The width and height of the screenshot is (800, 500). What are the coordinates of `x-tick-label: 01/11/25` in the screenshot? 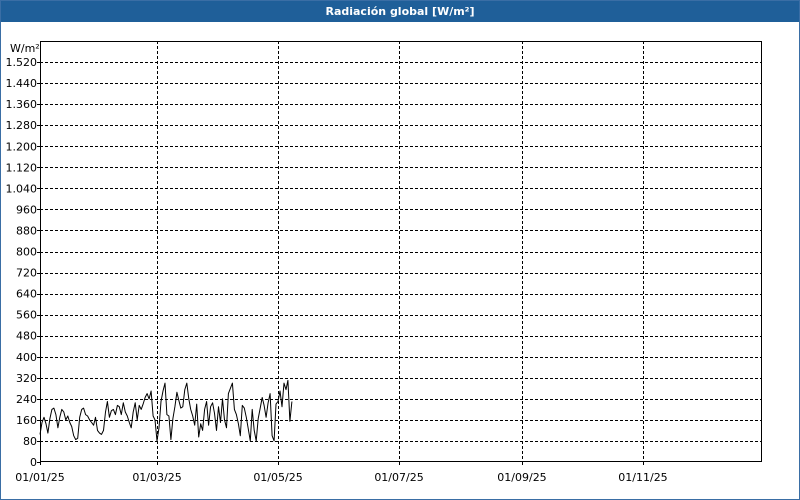 It's located at (642, 477).